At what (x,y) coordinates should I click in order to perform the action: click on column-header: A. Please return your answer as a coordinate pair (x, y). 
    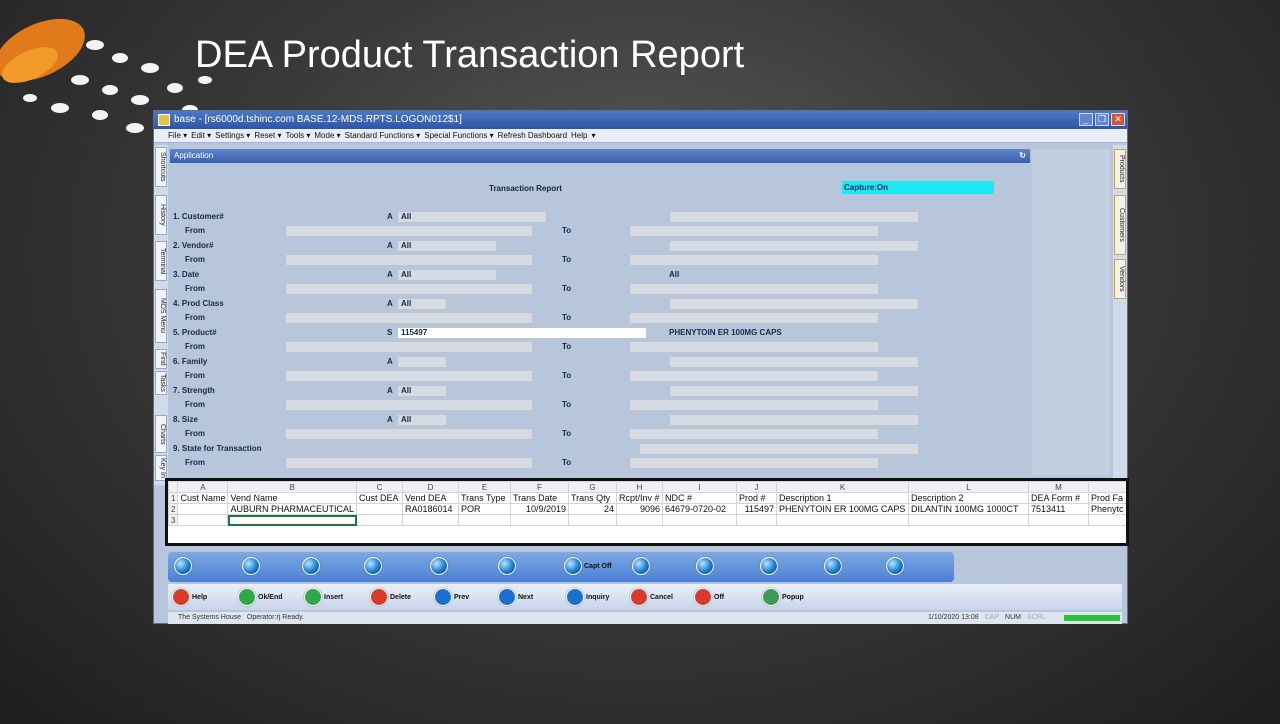
    Looking at the image, I should click on (203, 487).